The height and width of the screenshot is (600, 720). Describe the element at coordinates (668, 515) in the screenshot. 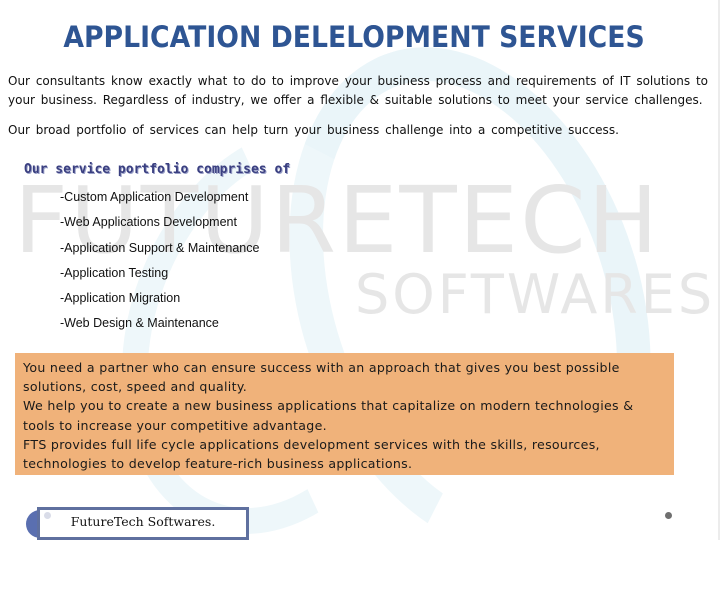

I see `corner-dot-icon` at that location.